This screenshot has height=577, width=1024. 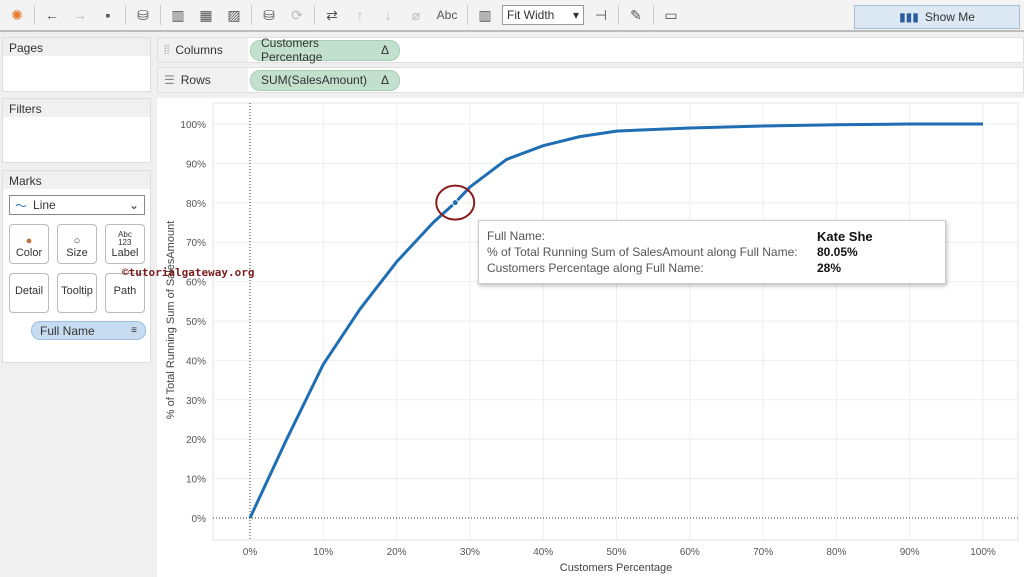 What do you see at coordinates (171, 320) in the screenshot?
I see `y-axis-title: % of Total Running Sum of SalesAmount` at bounding box center [171, 320].